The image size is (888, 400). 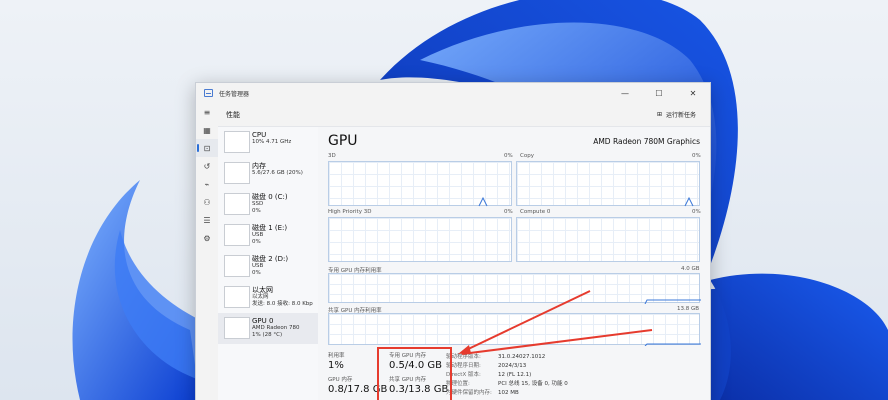 I want to click on detail-label: 驱动程序版本:, so click(x=463, y=357).